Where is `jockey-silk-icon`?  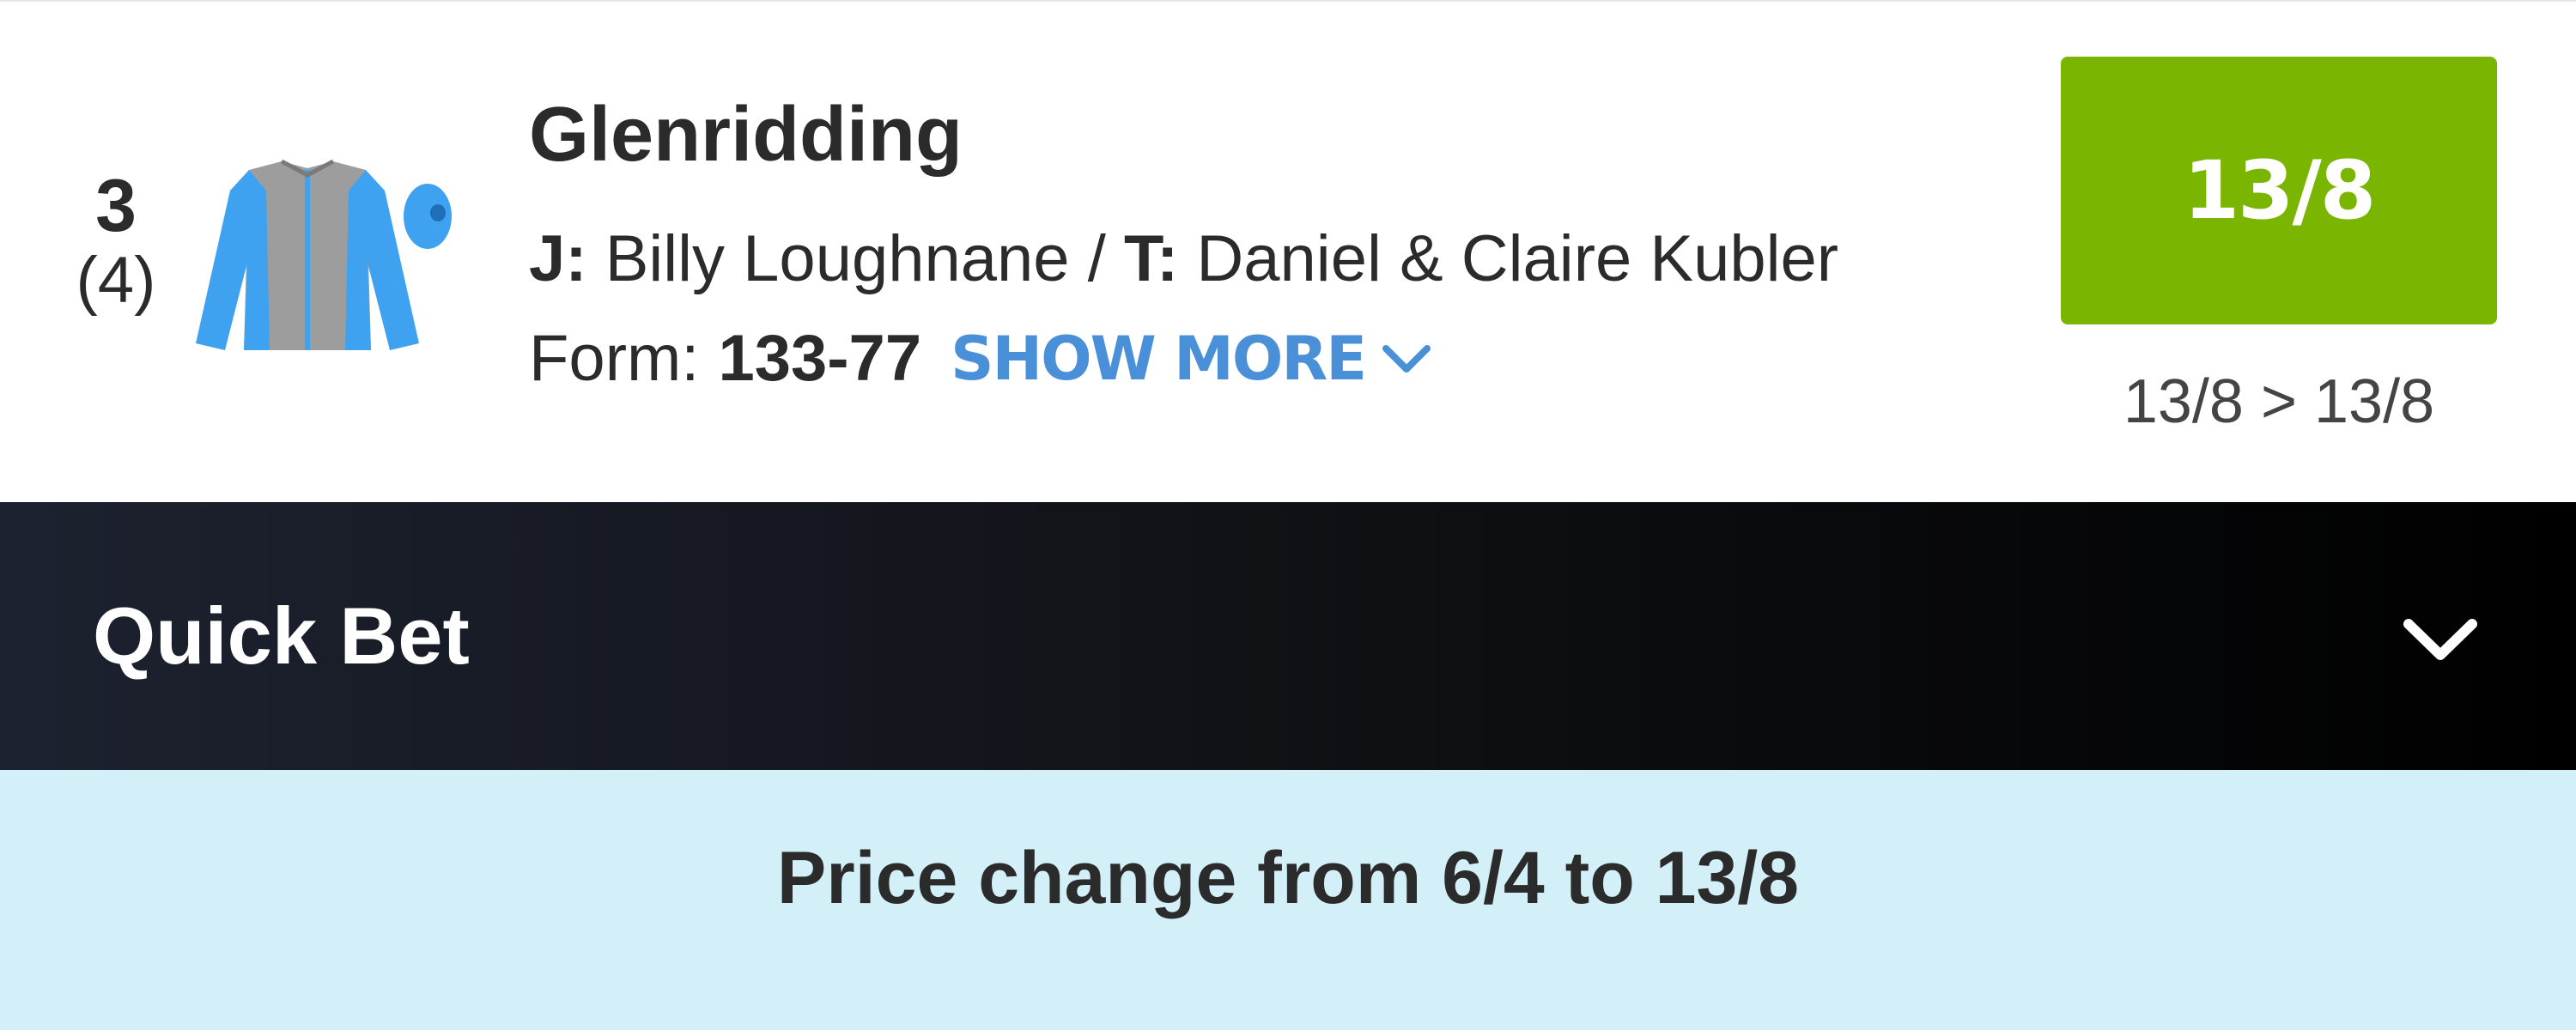
jockey-silk-icon is located at coordinates (324, 259).